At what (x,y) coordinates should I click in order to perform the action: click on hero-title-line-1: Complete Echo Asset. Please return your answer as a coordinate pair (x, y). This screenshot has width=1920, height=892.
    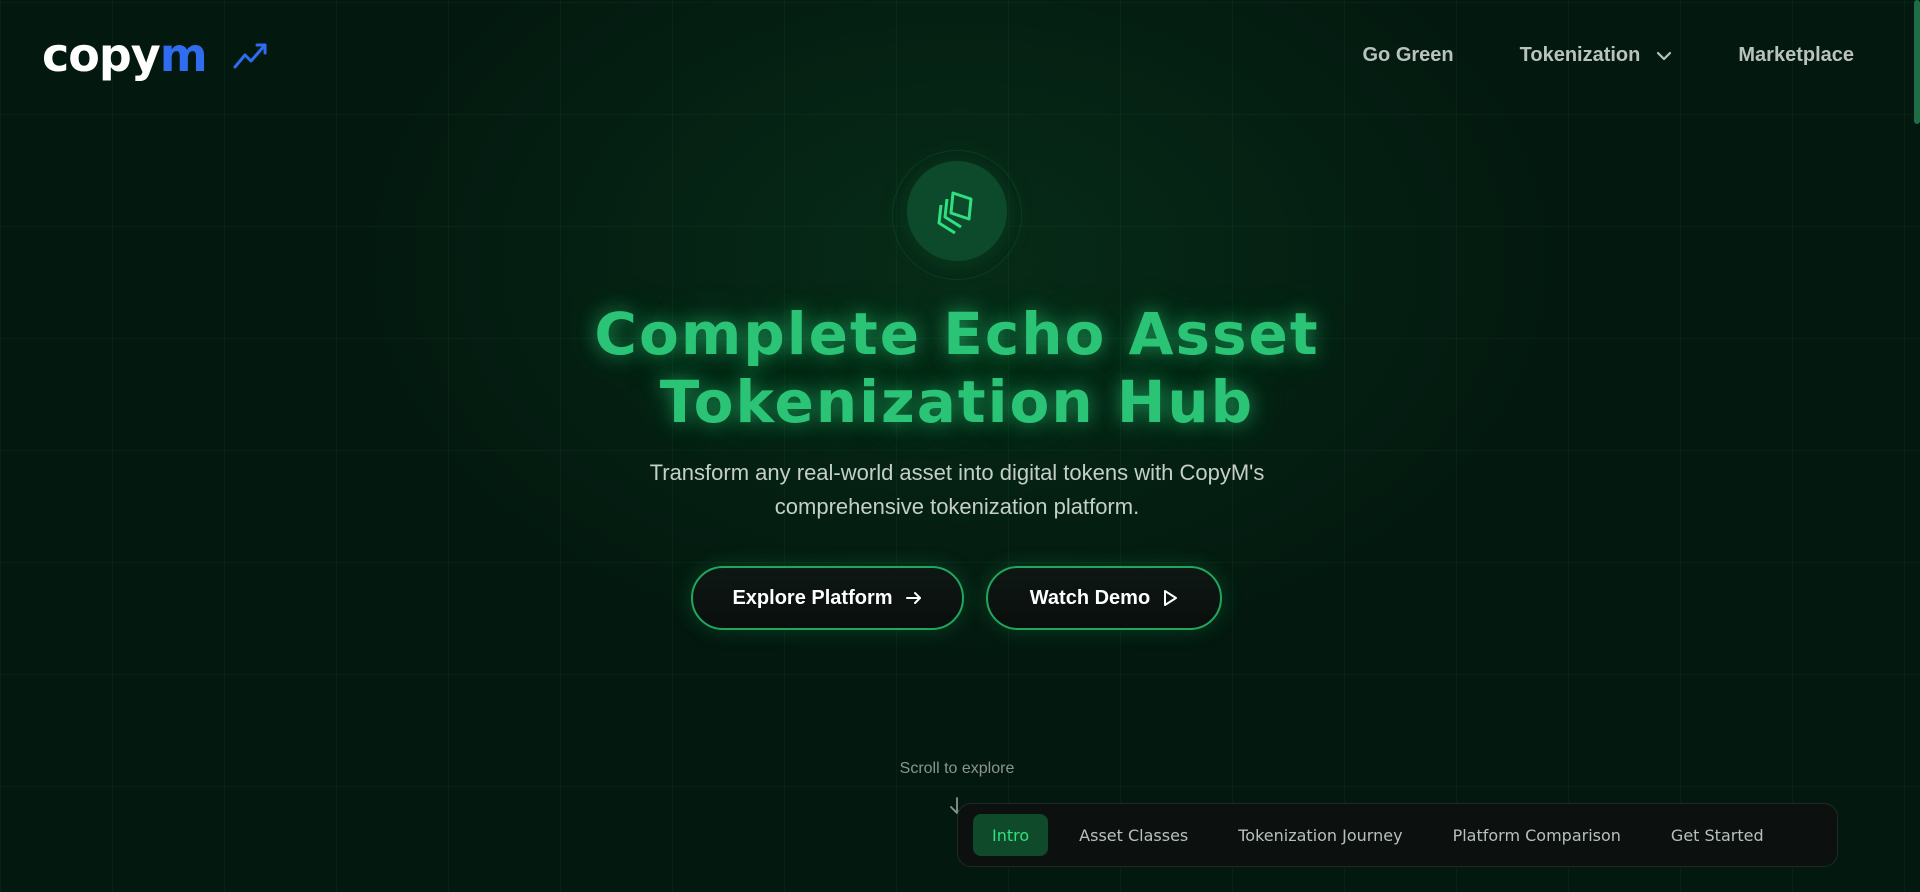
    Looking at the image, I should click on (957, 334).